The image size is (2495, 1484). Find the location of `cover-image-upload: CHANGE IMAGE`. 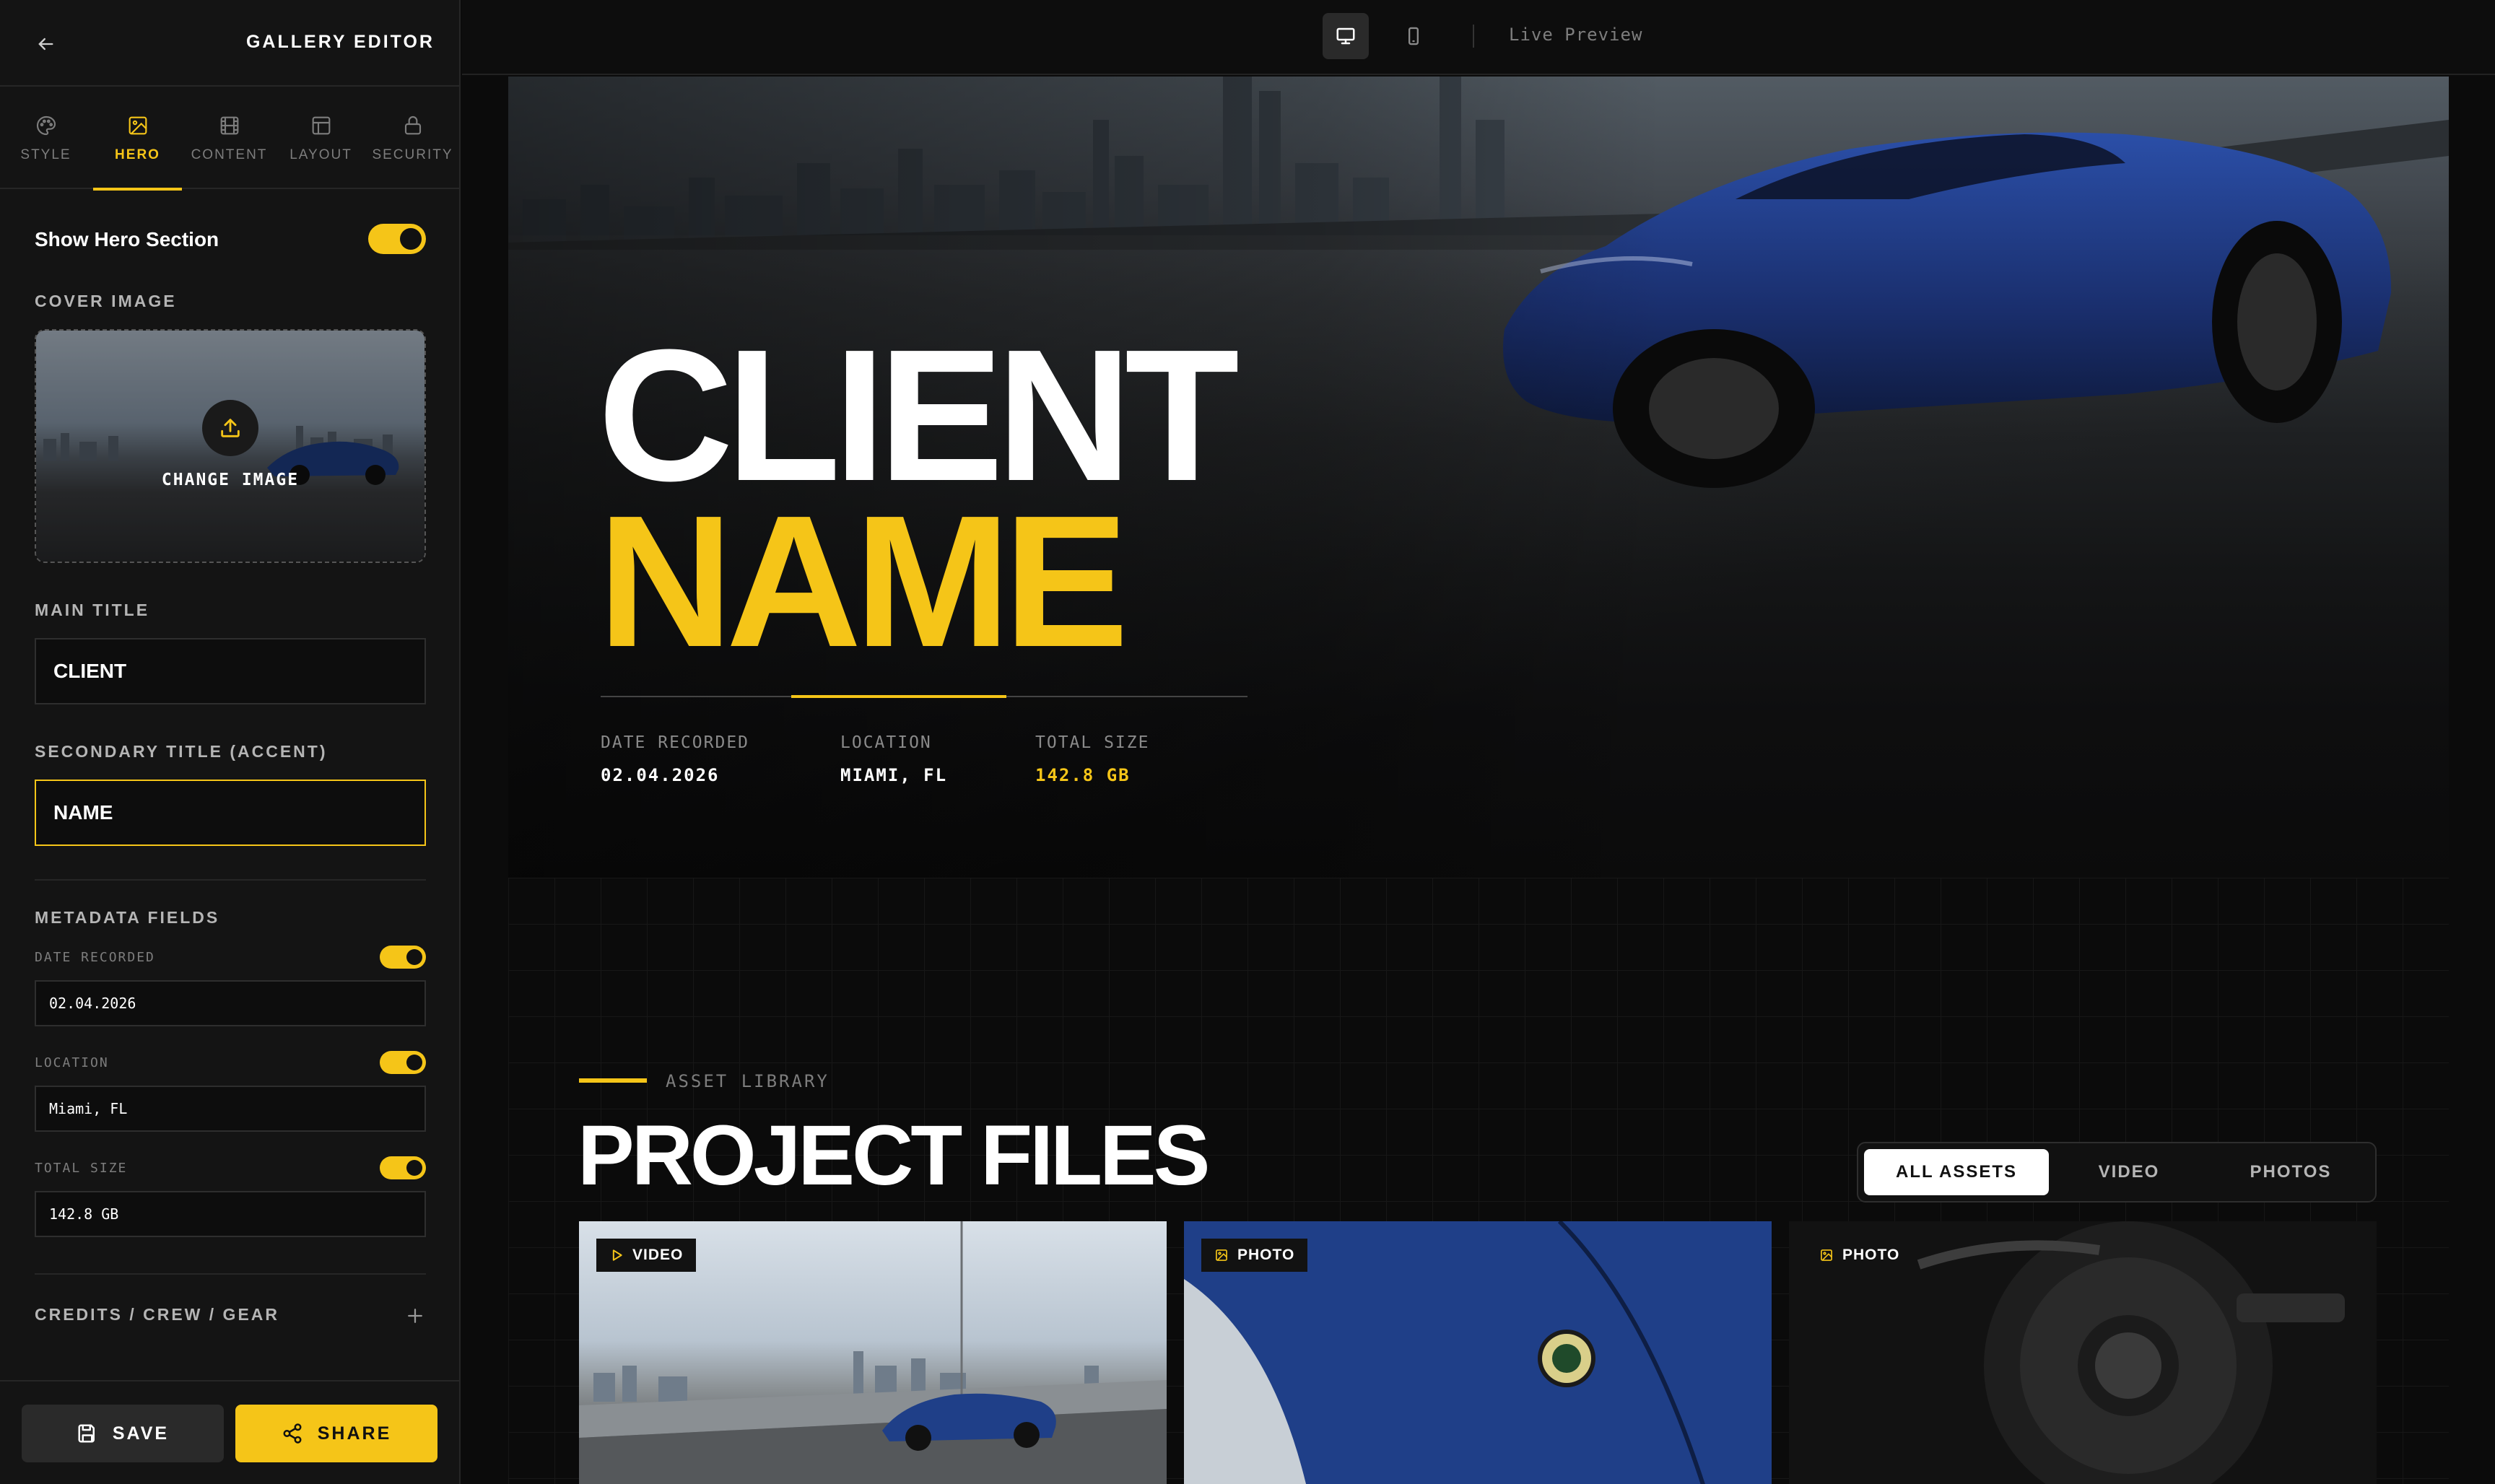

cover-image-upload: CHANGE IMAGE is located at coordinates (230, 446).